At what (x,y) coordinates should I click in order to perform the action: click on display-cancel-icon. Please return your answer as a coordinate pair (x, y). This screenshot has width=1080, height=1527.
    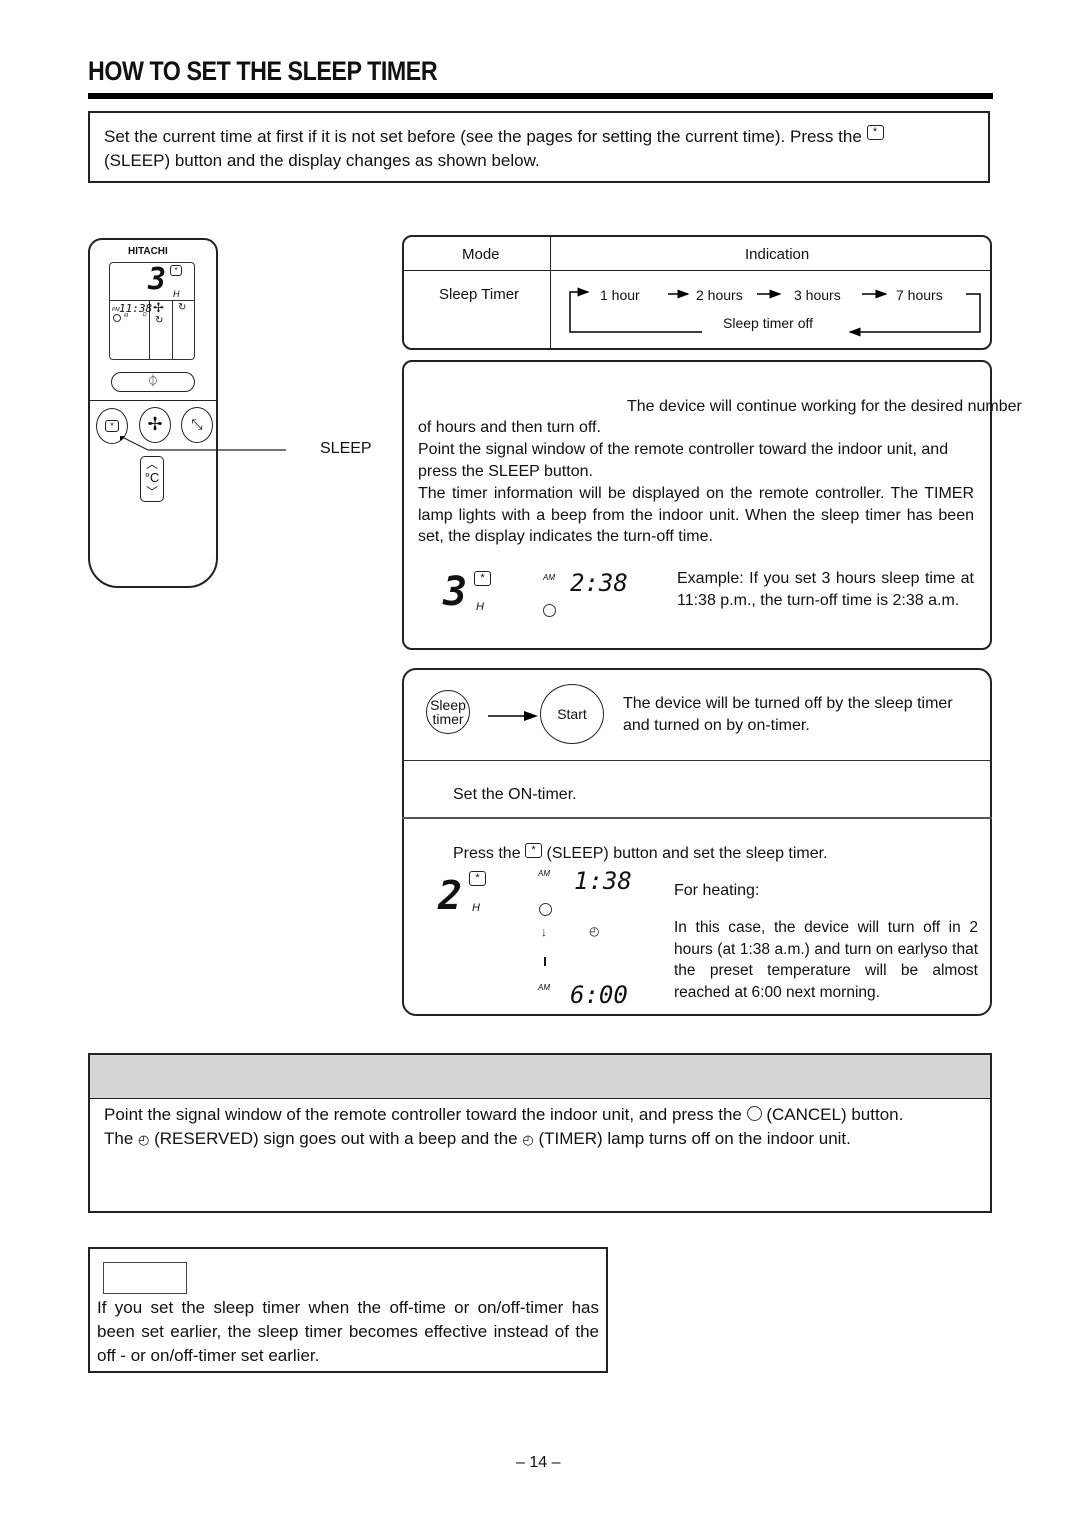
    Looking at the image, I should click on (549, 610).